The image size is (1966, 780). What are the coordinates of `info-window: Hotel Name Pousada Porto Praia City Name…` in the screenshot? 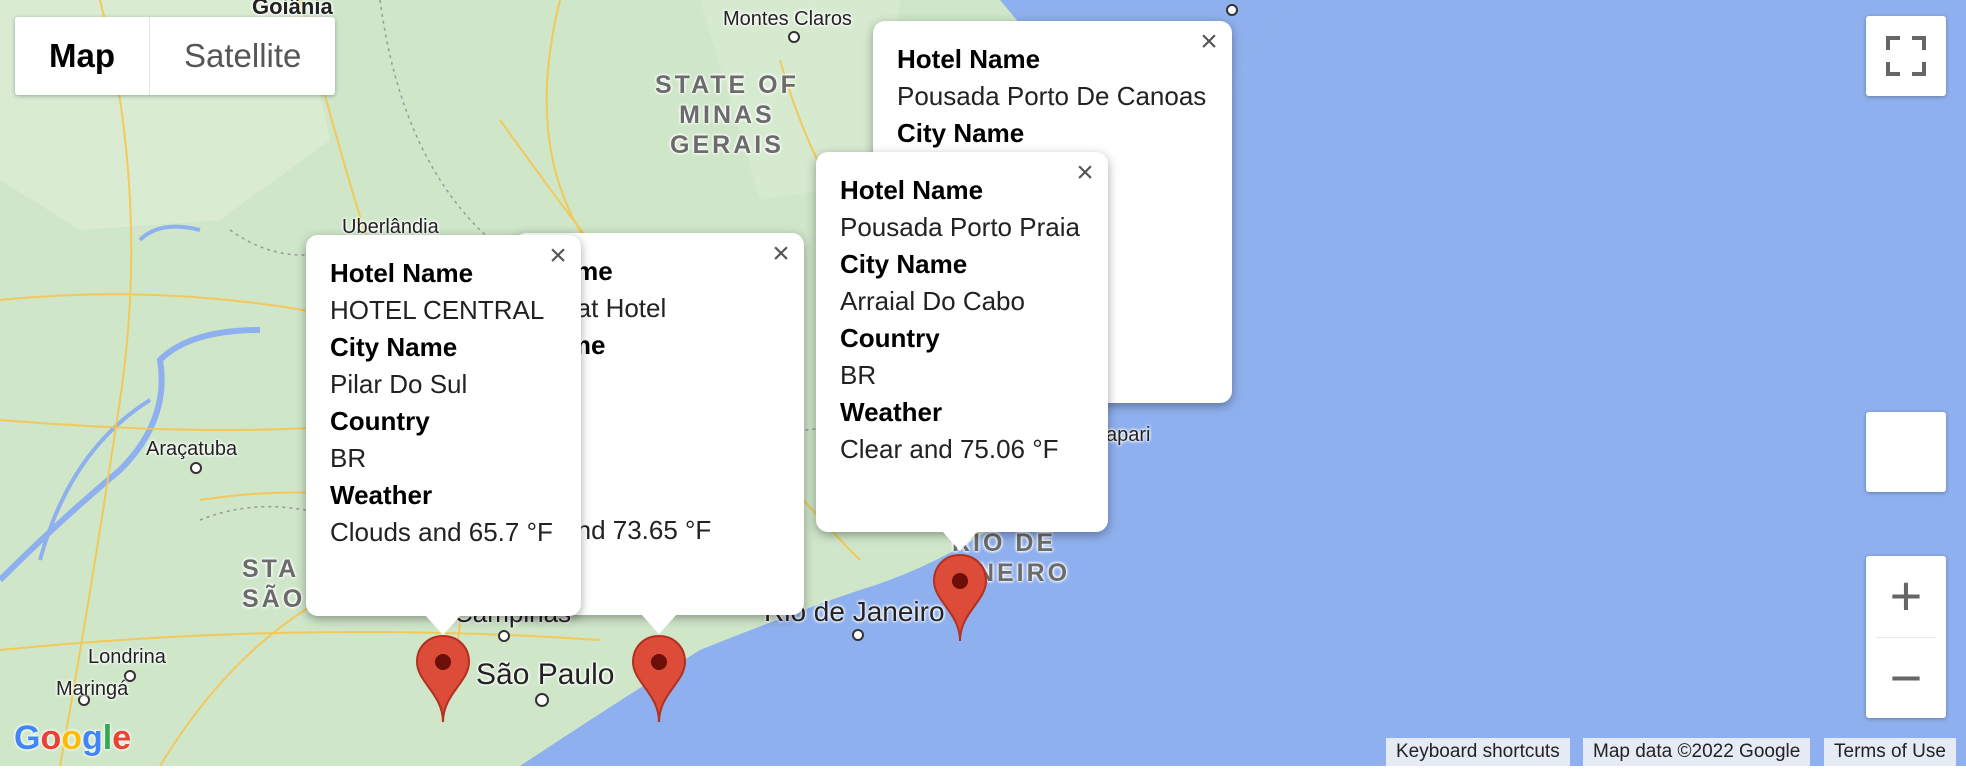 It's located at (962, 342).